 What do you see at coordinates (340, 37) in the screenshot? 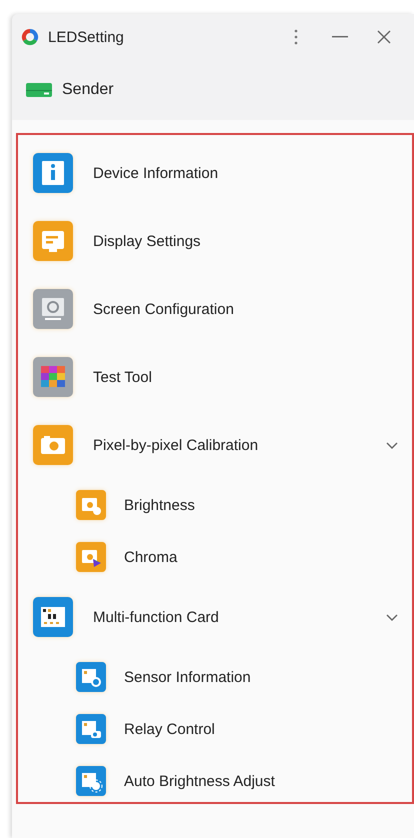
I see `minimize-icon` at bounding box center [340, 37].